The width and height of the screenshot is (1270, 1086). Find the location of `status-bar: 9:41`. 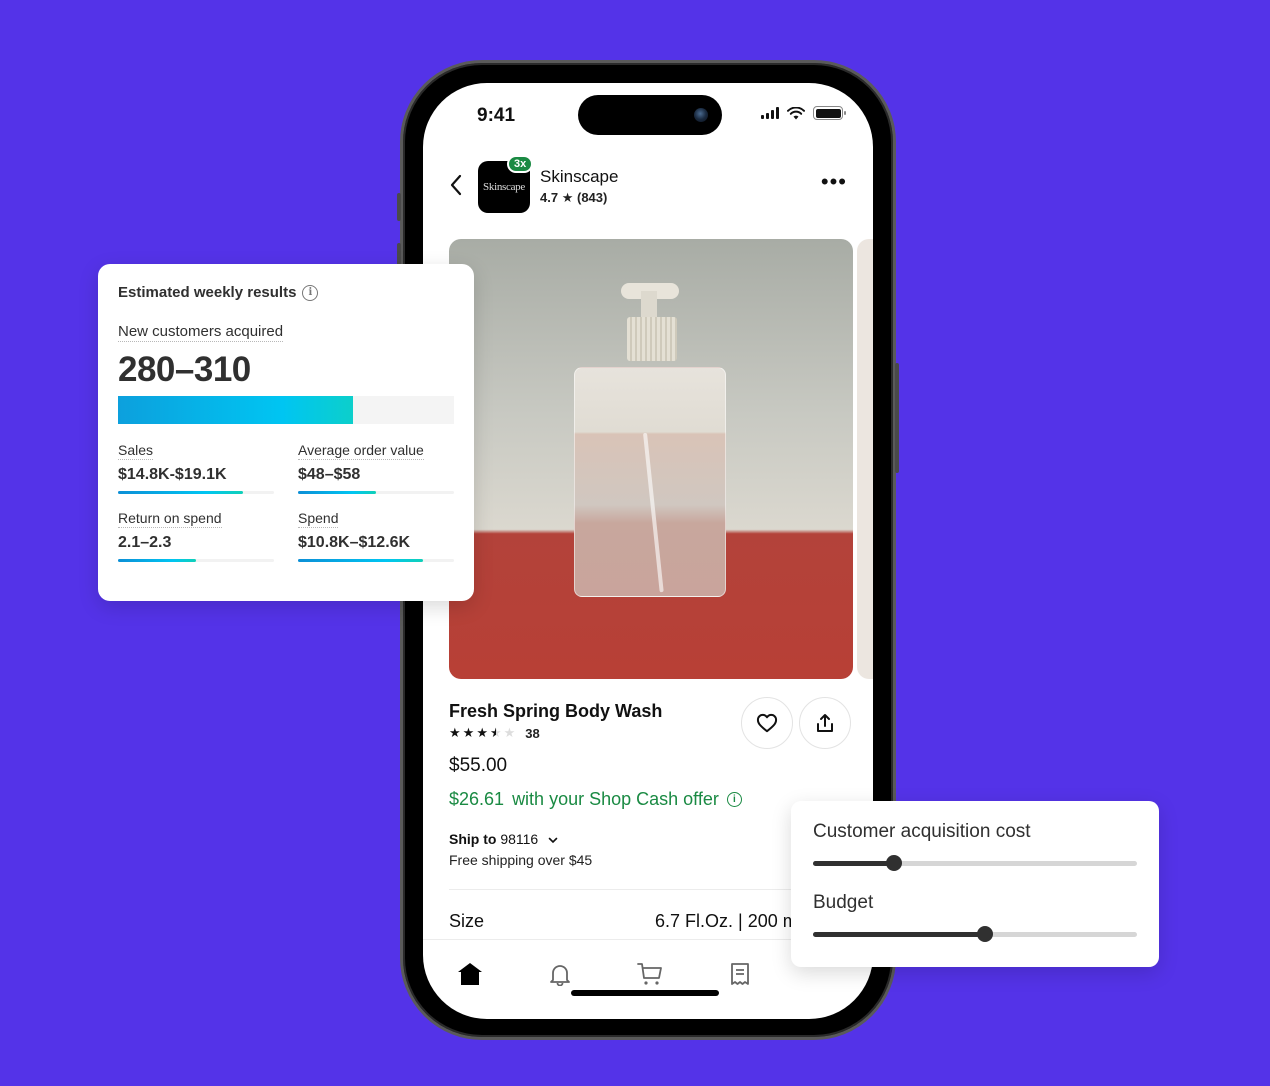

status-bar: 9:41 is located at coordinates (648, 118).